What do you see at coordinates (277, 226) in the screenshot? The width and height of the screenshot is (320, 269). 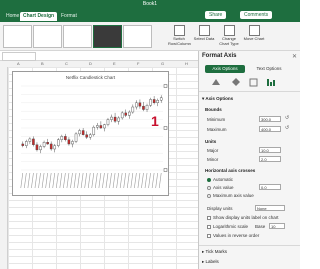 I see `log-base-input: 10` at bounding box center [277, 226].